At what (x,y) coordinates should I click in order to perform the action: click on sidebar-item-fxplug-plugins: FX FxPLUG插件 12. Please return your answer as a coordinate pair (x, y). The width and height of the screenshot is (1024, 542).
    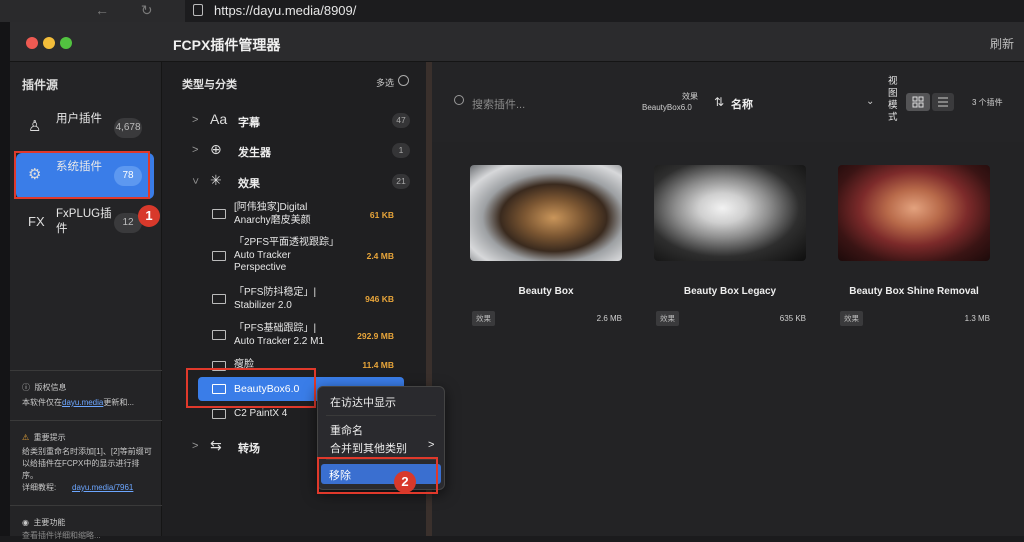
    Looking at the image, I should click on (85, 223).